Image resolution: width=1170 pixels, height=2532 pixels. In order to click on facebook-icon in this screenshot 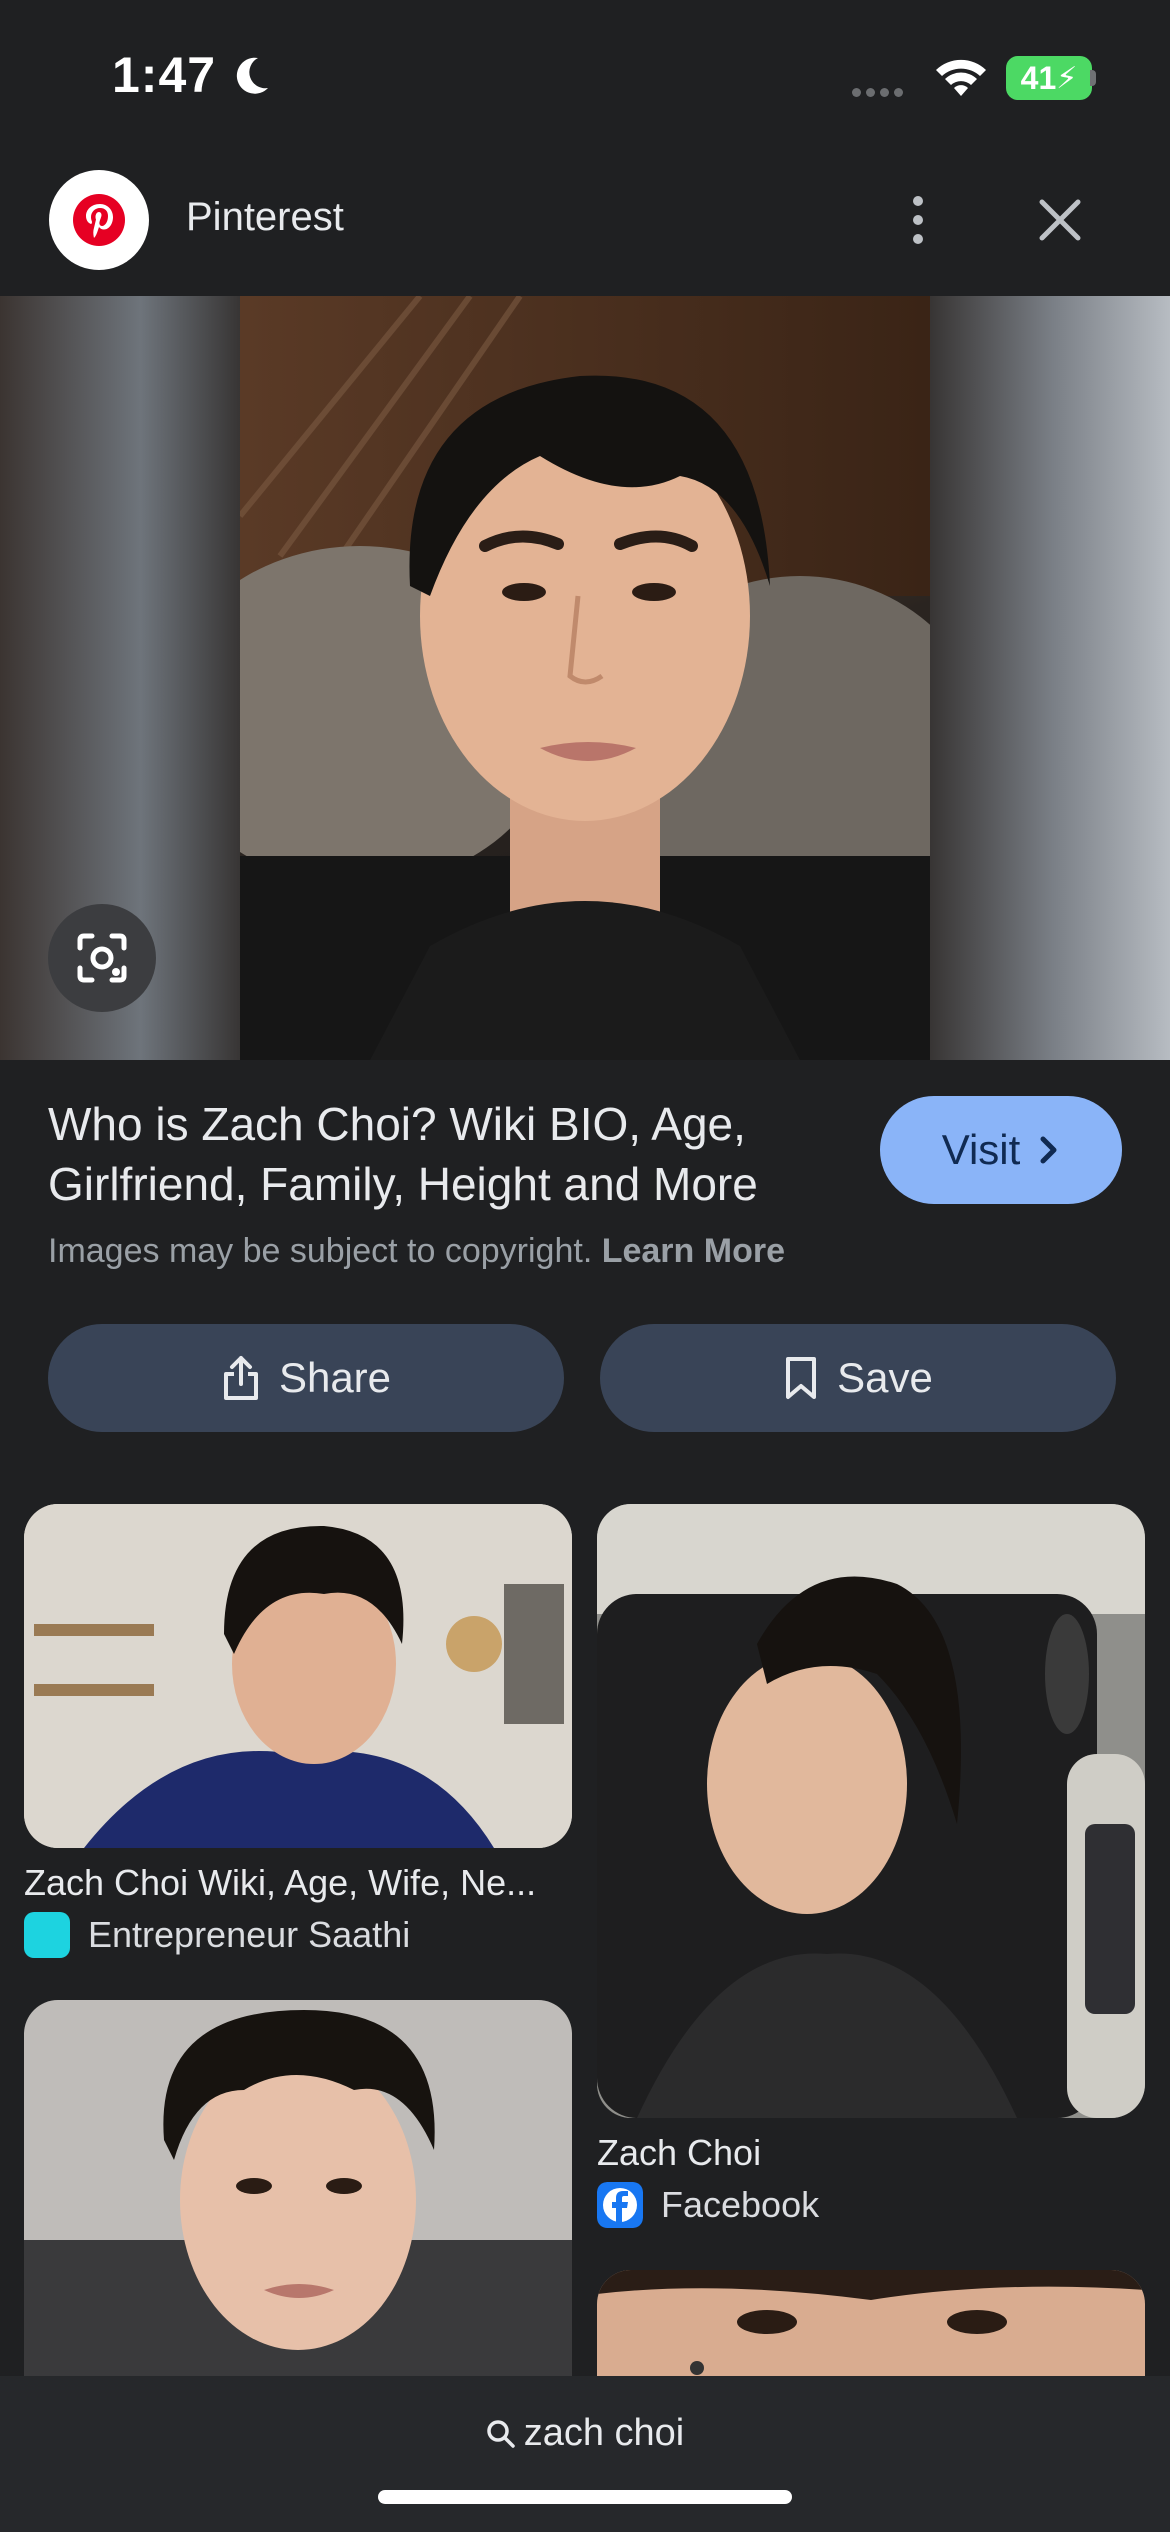, I will do `click(620, 2205)`.